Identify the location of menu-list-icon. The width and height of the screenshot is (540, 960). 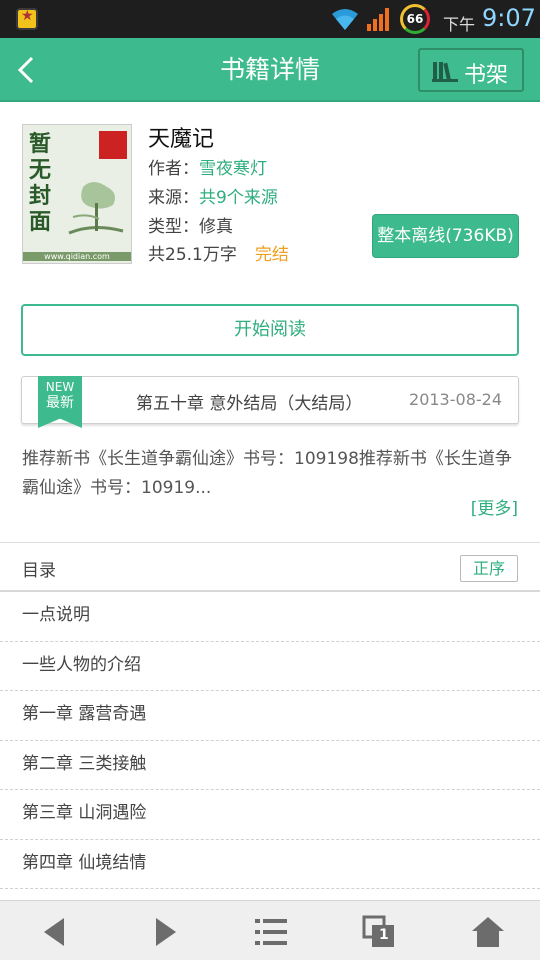
(271, 932).